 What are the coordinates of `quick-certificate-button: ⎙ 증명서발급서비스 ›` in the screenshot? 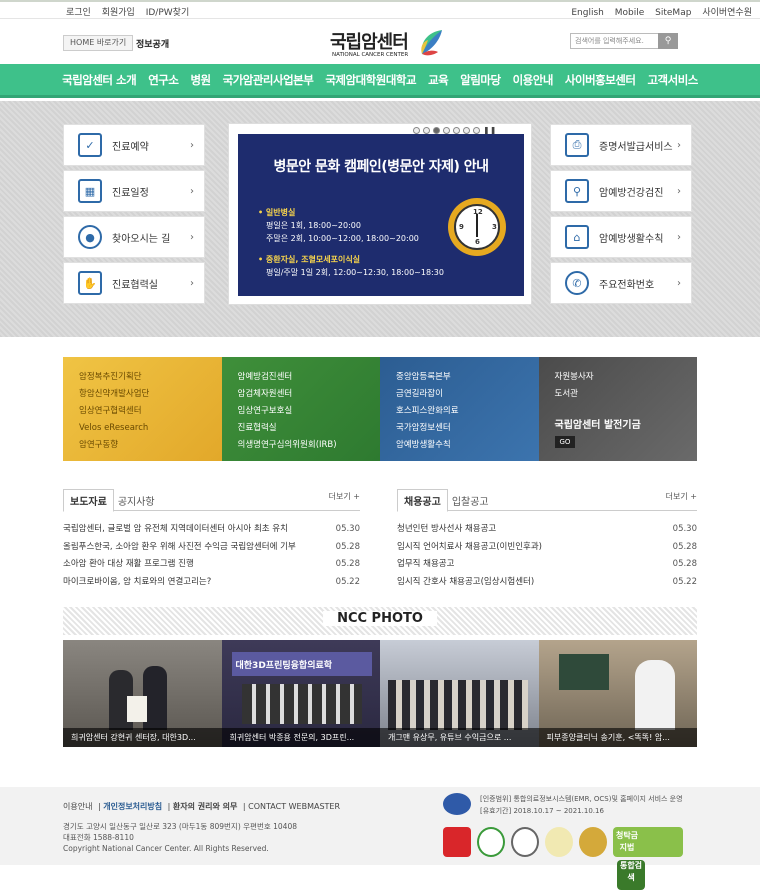 It's located at (621, 145).